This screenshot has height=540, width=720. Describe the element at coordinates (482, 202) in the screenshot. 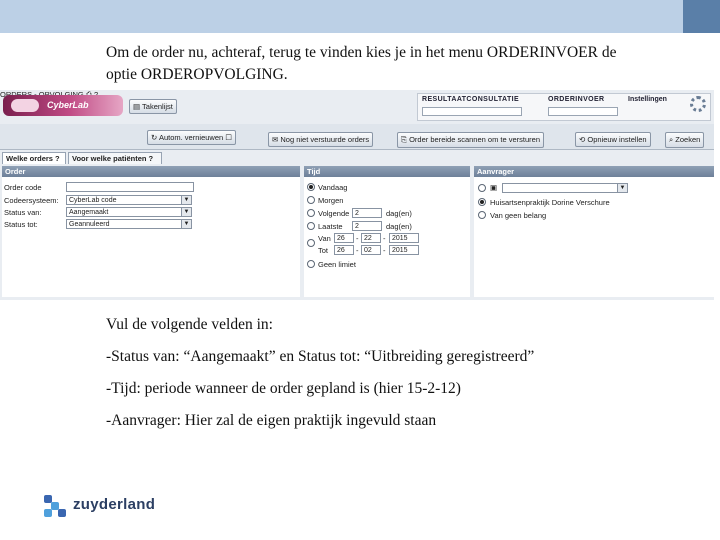

I see `praktijk-radio` at that location.